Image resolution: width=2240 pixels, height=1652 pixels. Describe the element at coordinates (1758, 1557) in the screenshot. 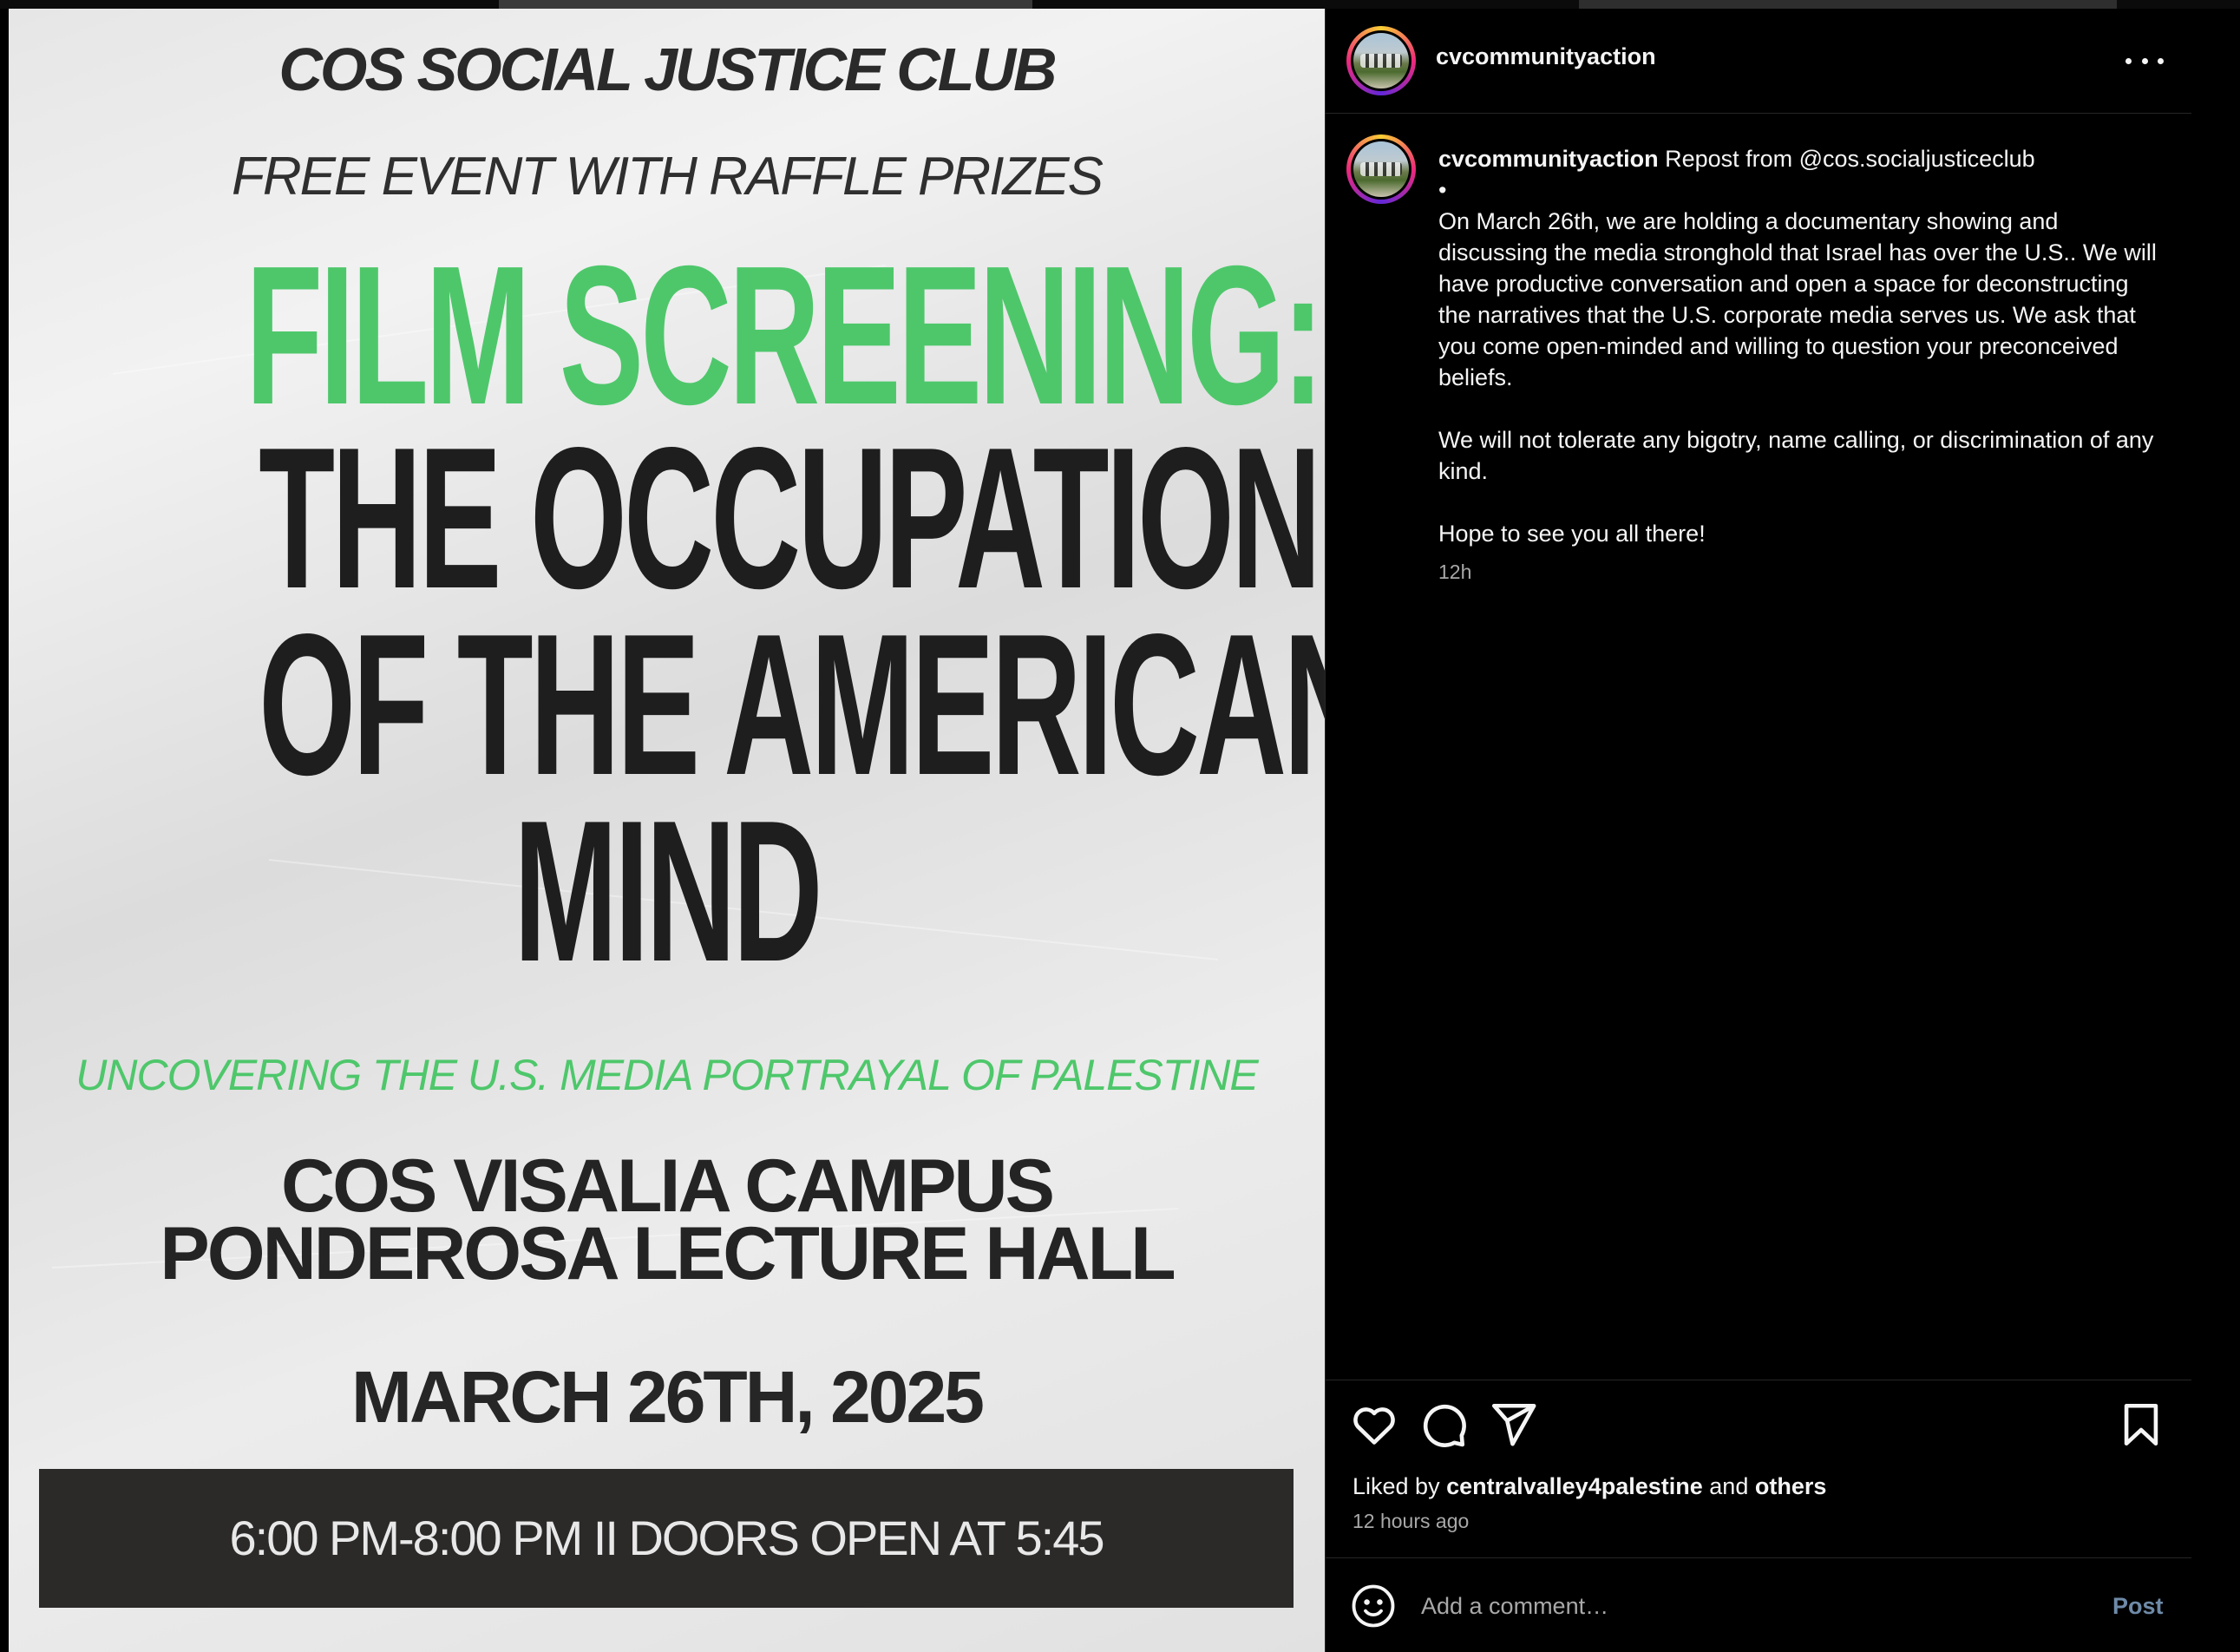

I see `comment-divider` at that location.